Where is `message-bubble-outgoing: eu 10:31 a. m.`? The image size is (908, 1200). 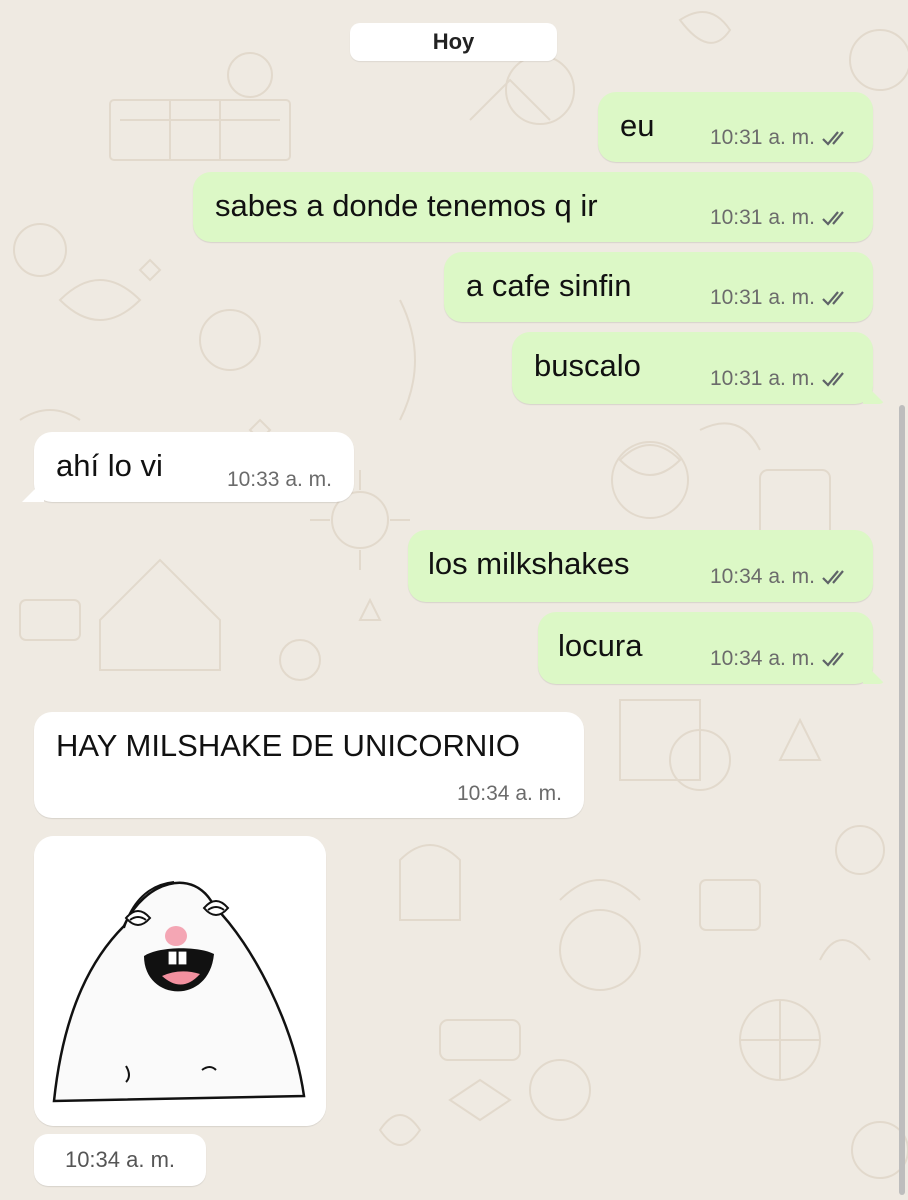
message-bubble-outgoing: eu 10:31 a. m. is located at coordinates (735, 127).